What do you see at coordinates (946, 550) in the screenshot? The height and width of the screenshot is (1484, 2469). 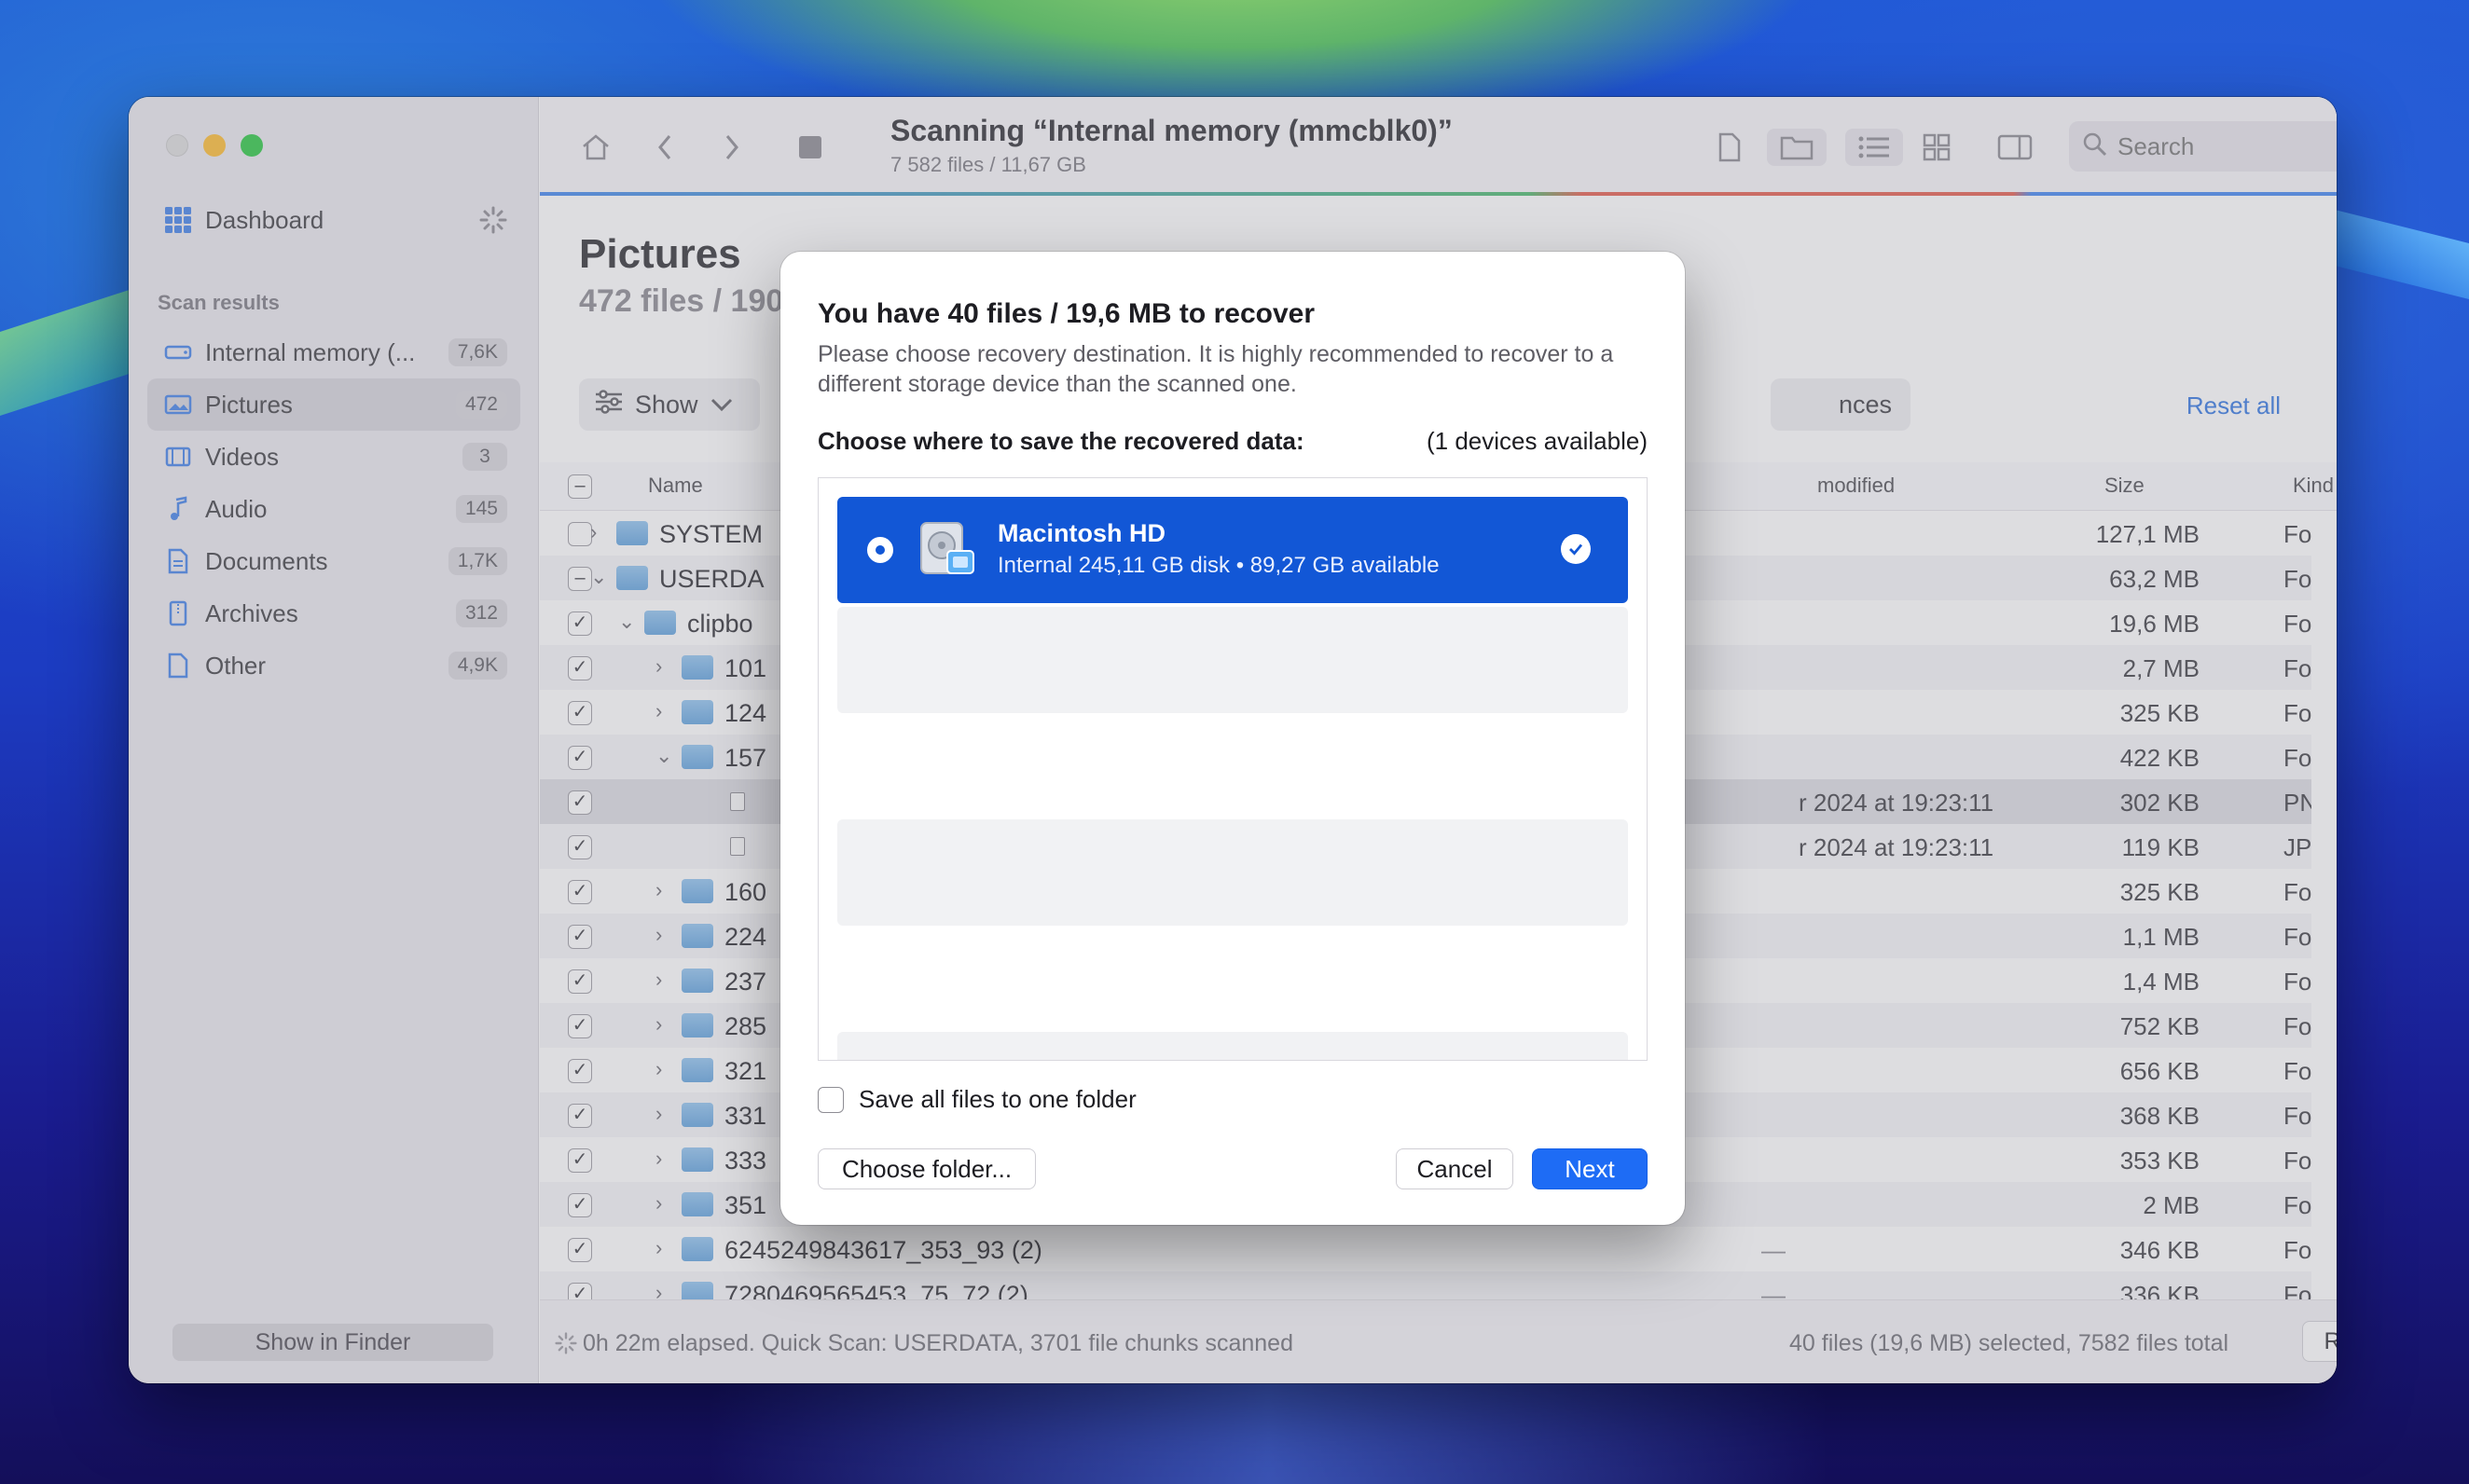 I see `hard-disk-icon` at bounding box center [946, 550].